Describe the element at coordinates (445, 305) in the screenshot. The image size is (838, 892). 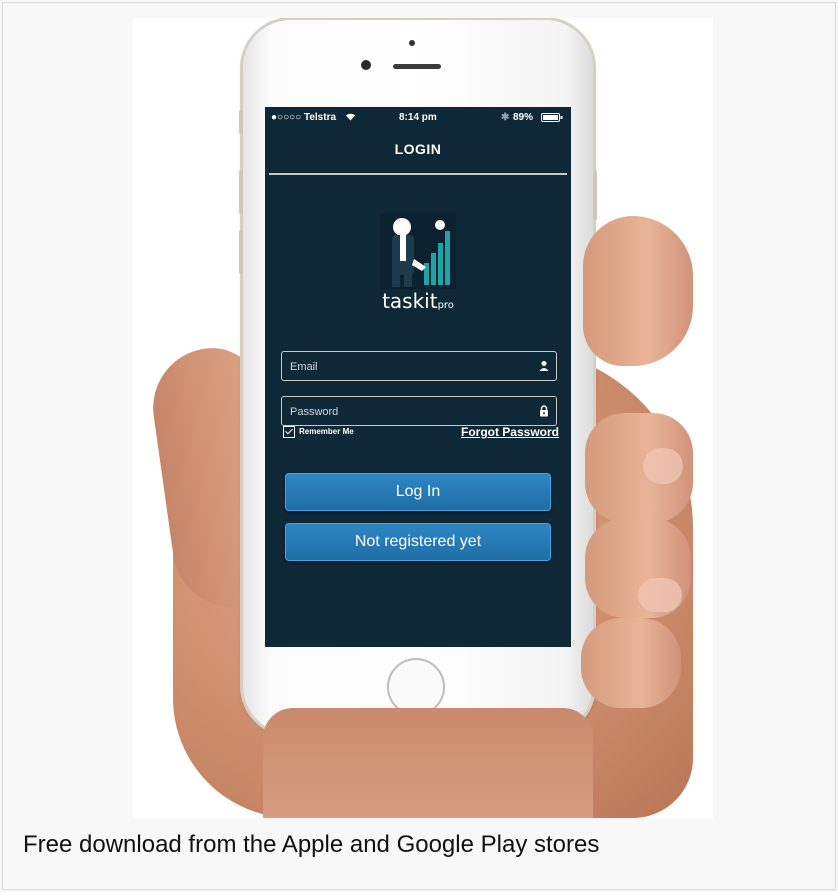
I see `logo-suffix: pro` at that location.